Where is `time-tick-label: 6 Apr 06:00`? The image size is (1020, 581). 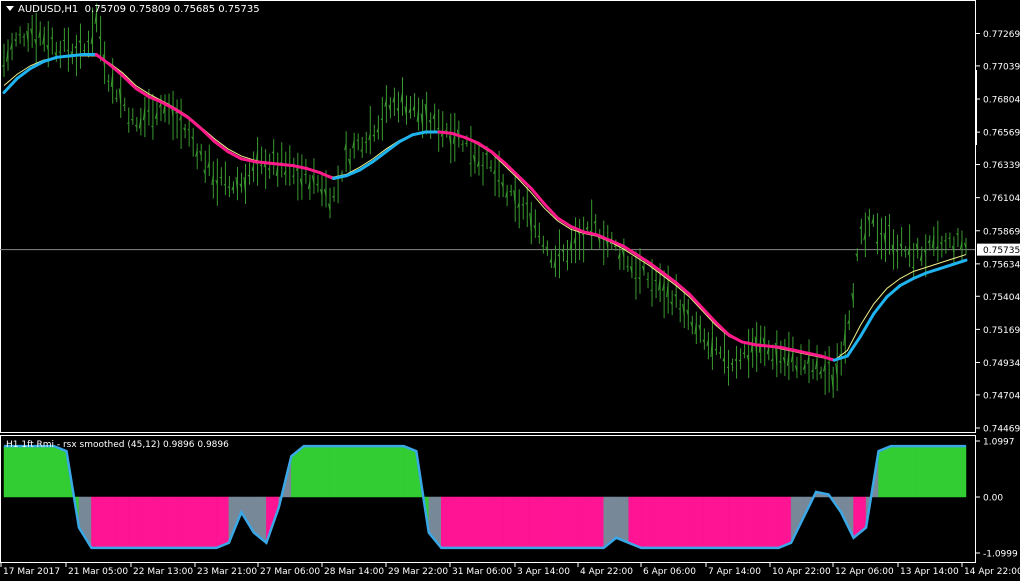 time-tick-label: 6 Apr 06:00 is located at coordinates (669, 572).